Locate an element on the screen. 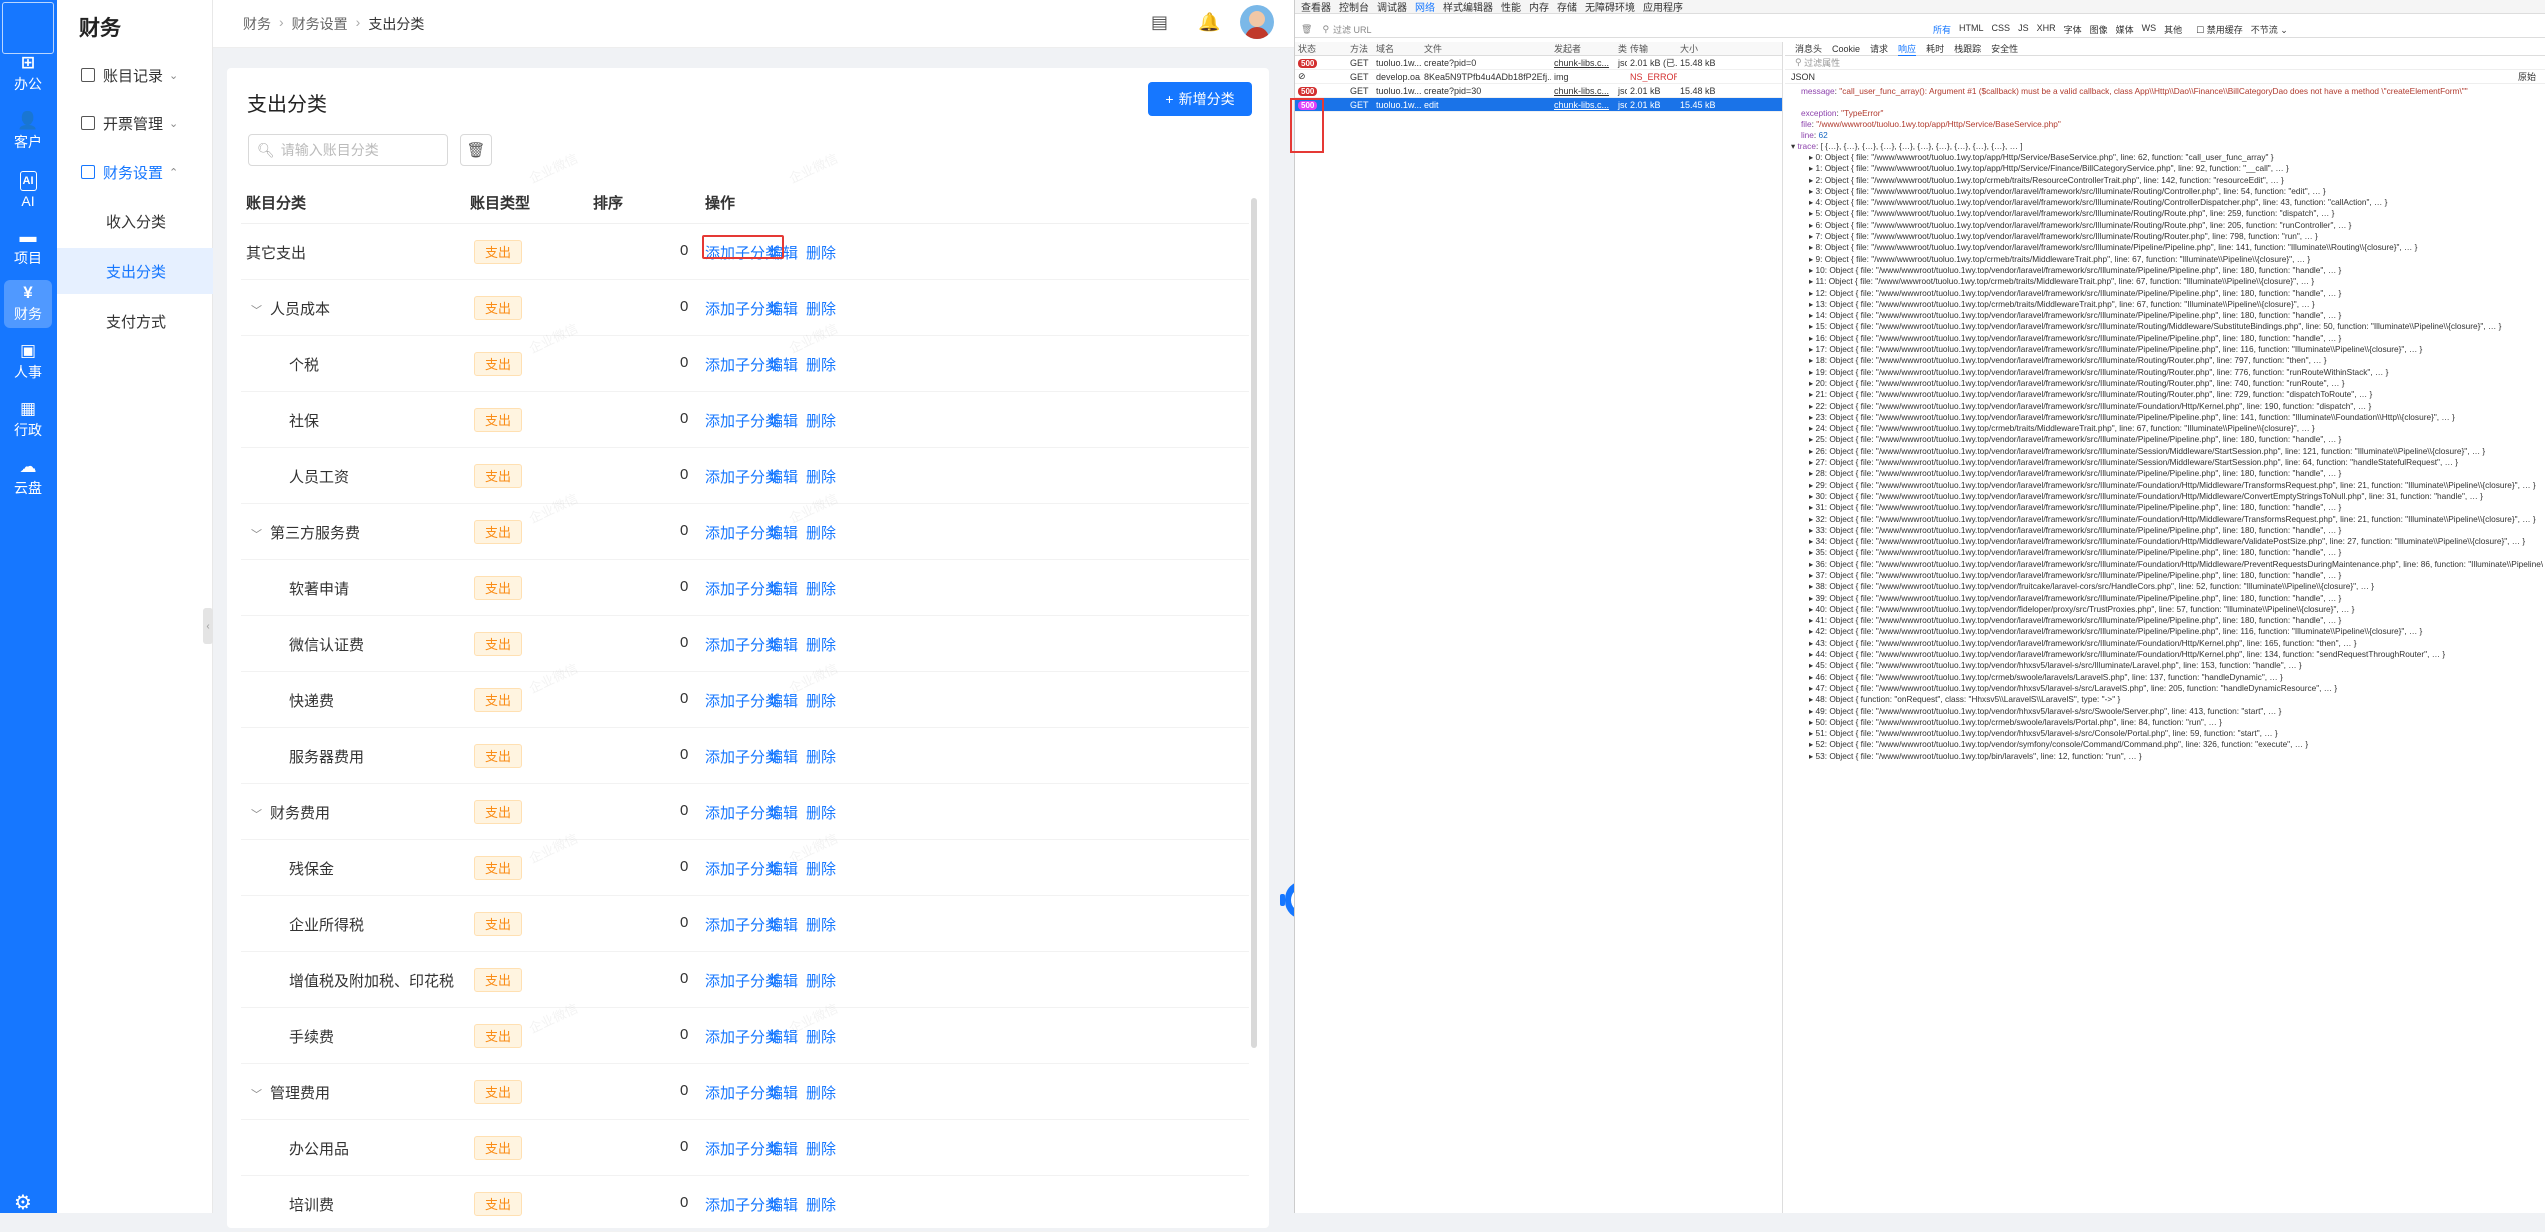  avatar is located at coordinates (1257, 22).